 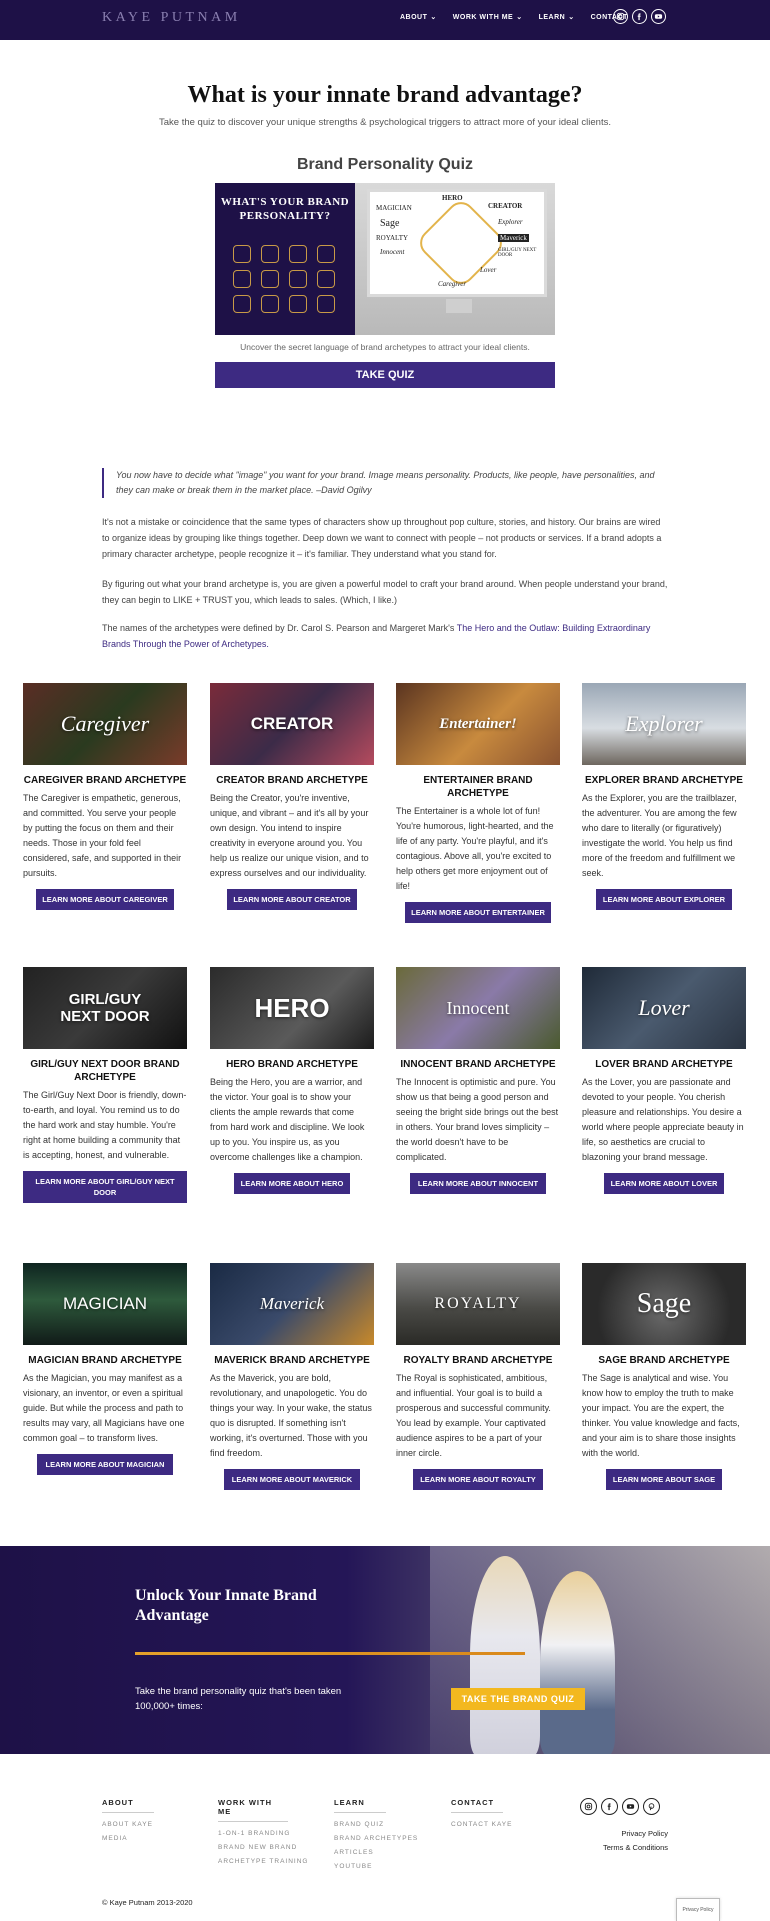 I want to click on footer-link: BRAND ARCHETYPES, so click(x=376, y=1838).